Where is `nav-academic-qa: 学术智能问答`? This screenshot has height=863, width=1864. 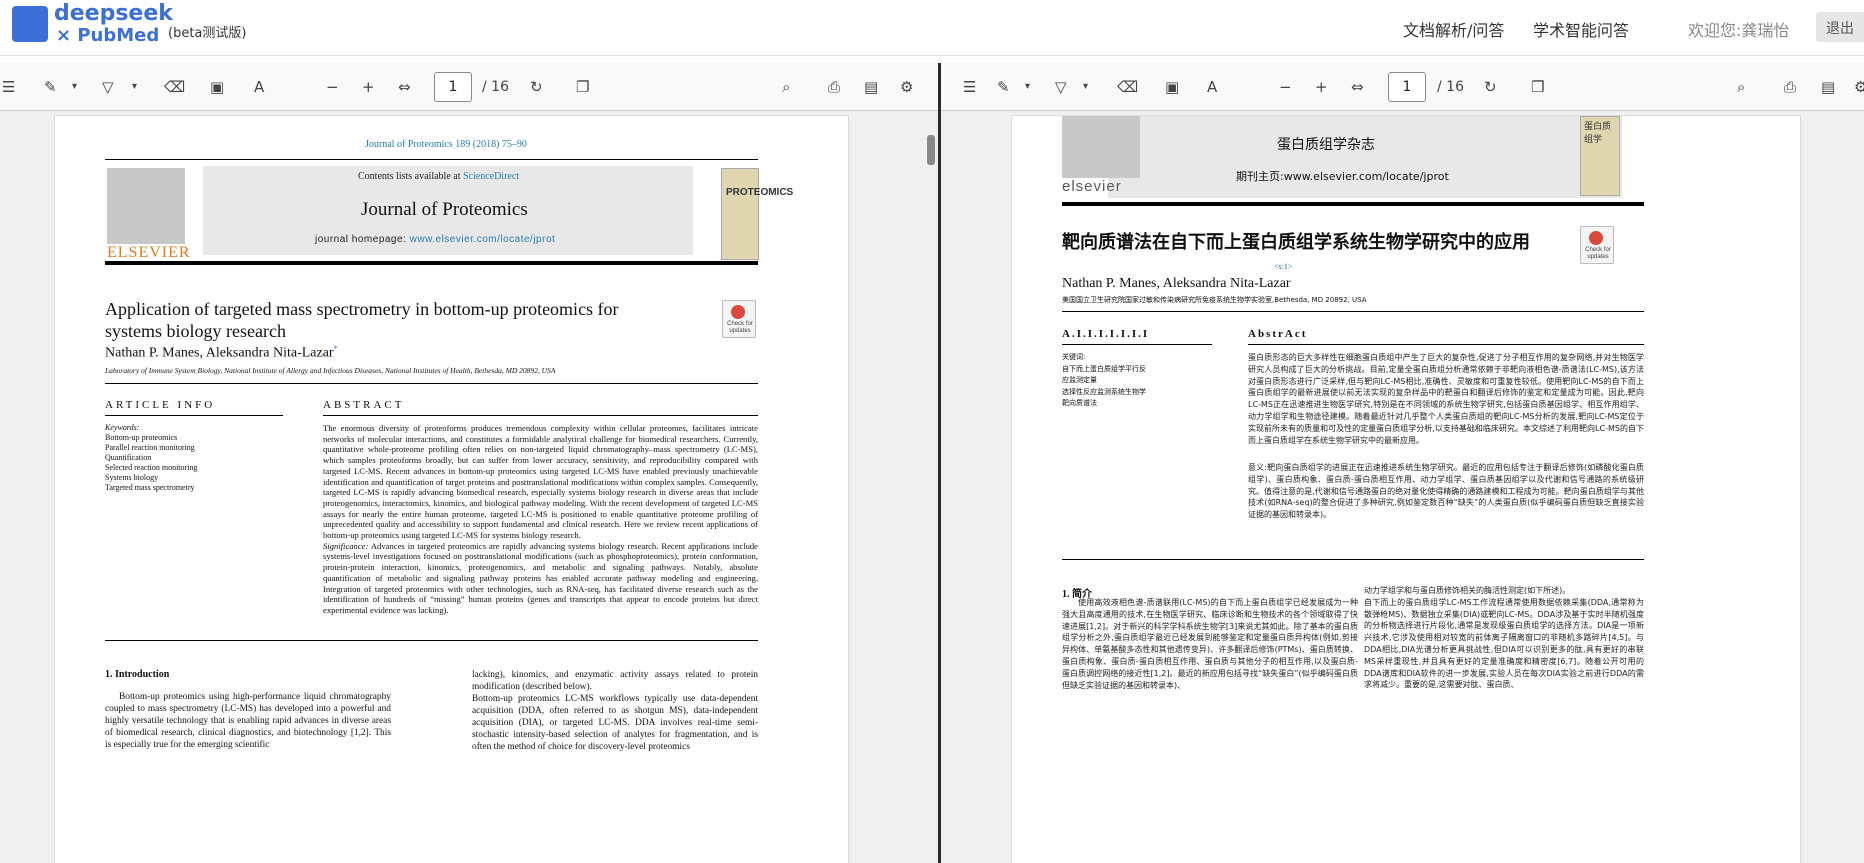 nav-academic-qa: 学术智能问答 is located at coordinates (1581, 29).